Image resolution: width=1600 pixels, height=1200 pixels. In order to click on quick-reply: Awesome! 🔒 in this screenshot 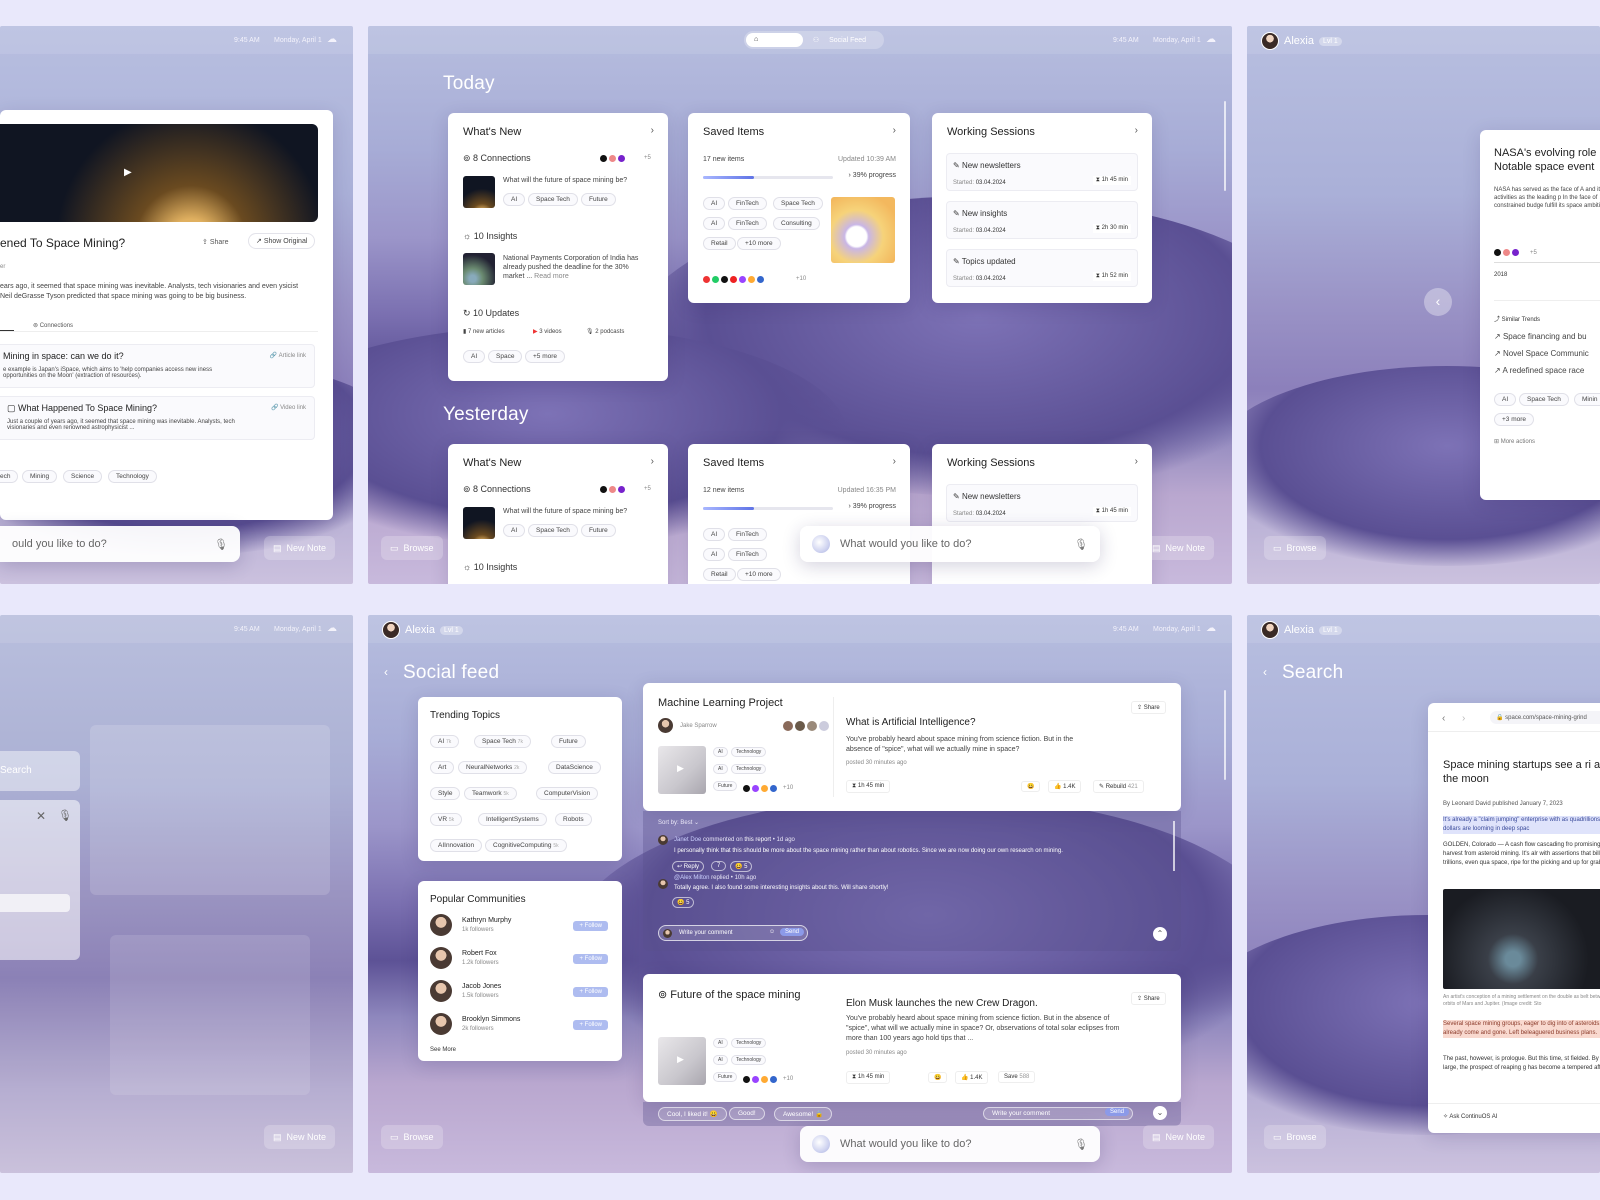, I will do `click(803, 1114)`.